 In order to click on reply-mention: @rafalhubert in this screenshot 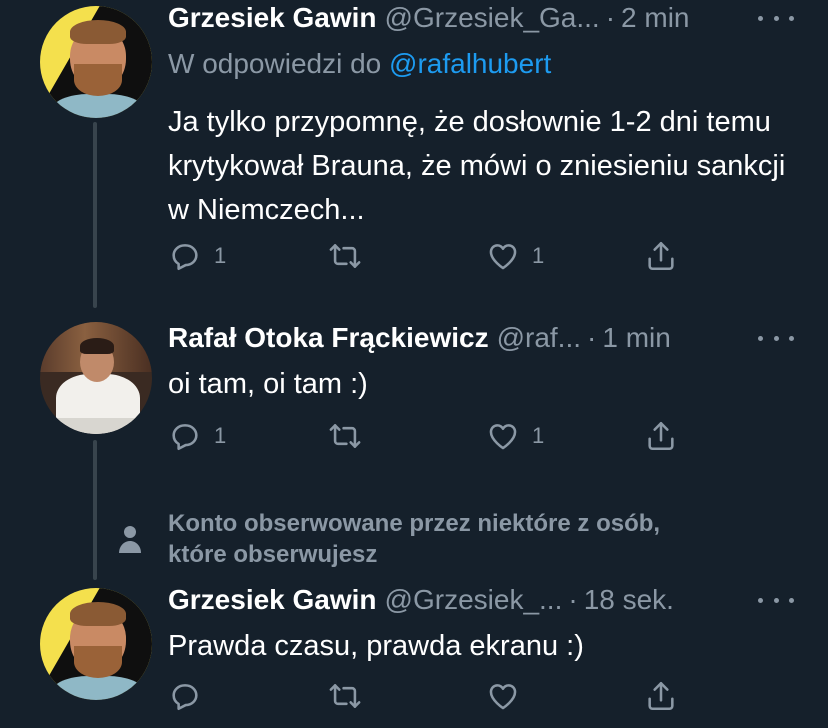, I will do `click(470, 63)`.